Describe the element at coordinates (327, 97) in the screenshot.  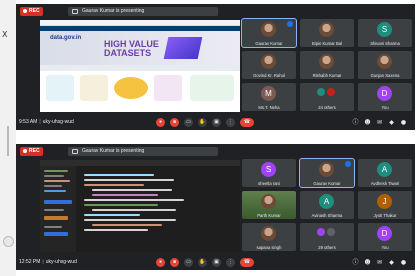
I see `others-tile: 24 others` at that location.